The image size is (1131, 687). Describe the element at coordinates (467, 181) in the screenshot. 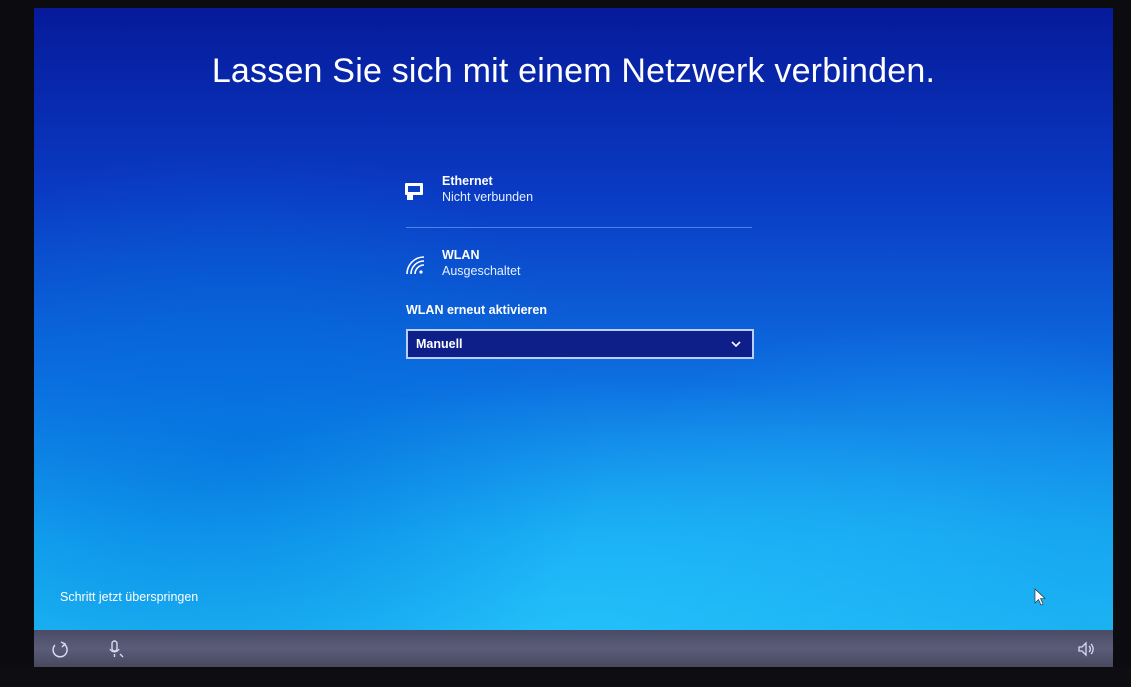

I see `network-name: Ethernet` at that location.